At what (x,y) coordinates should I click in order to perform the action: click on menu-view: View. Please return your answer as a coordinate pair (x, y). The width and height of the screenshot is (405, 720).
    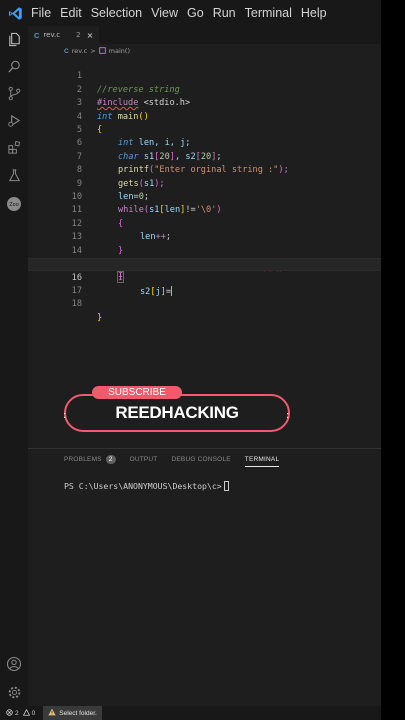
    Looking at the image, I should click on (168, 13).